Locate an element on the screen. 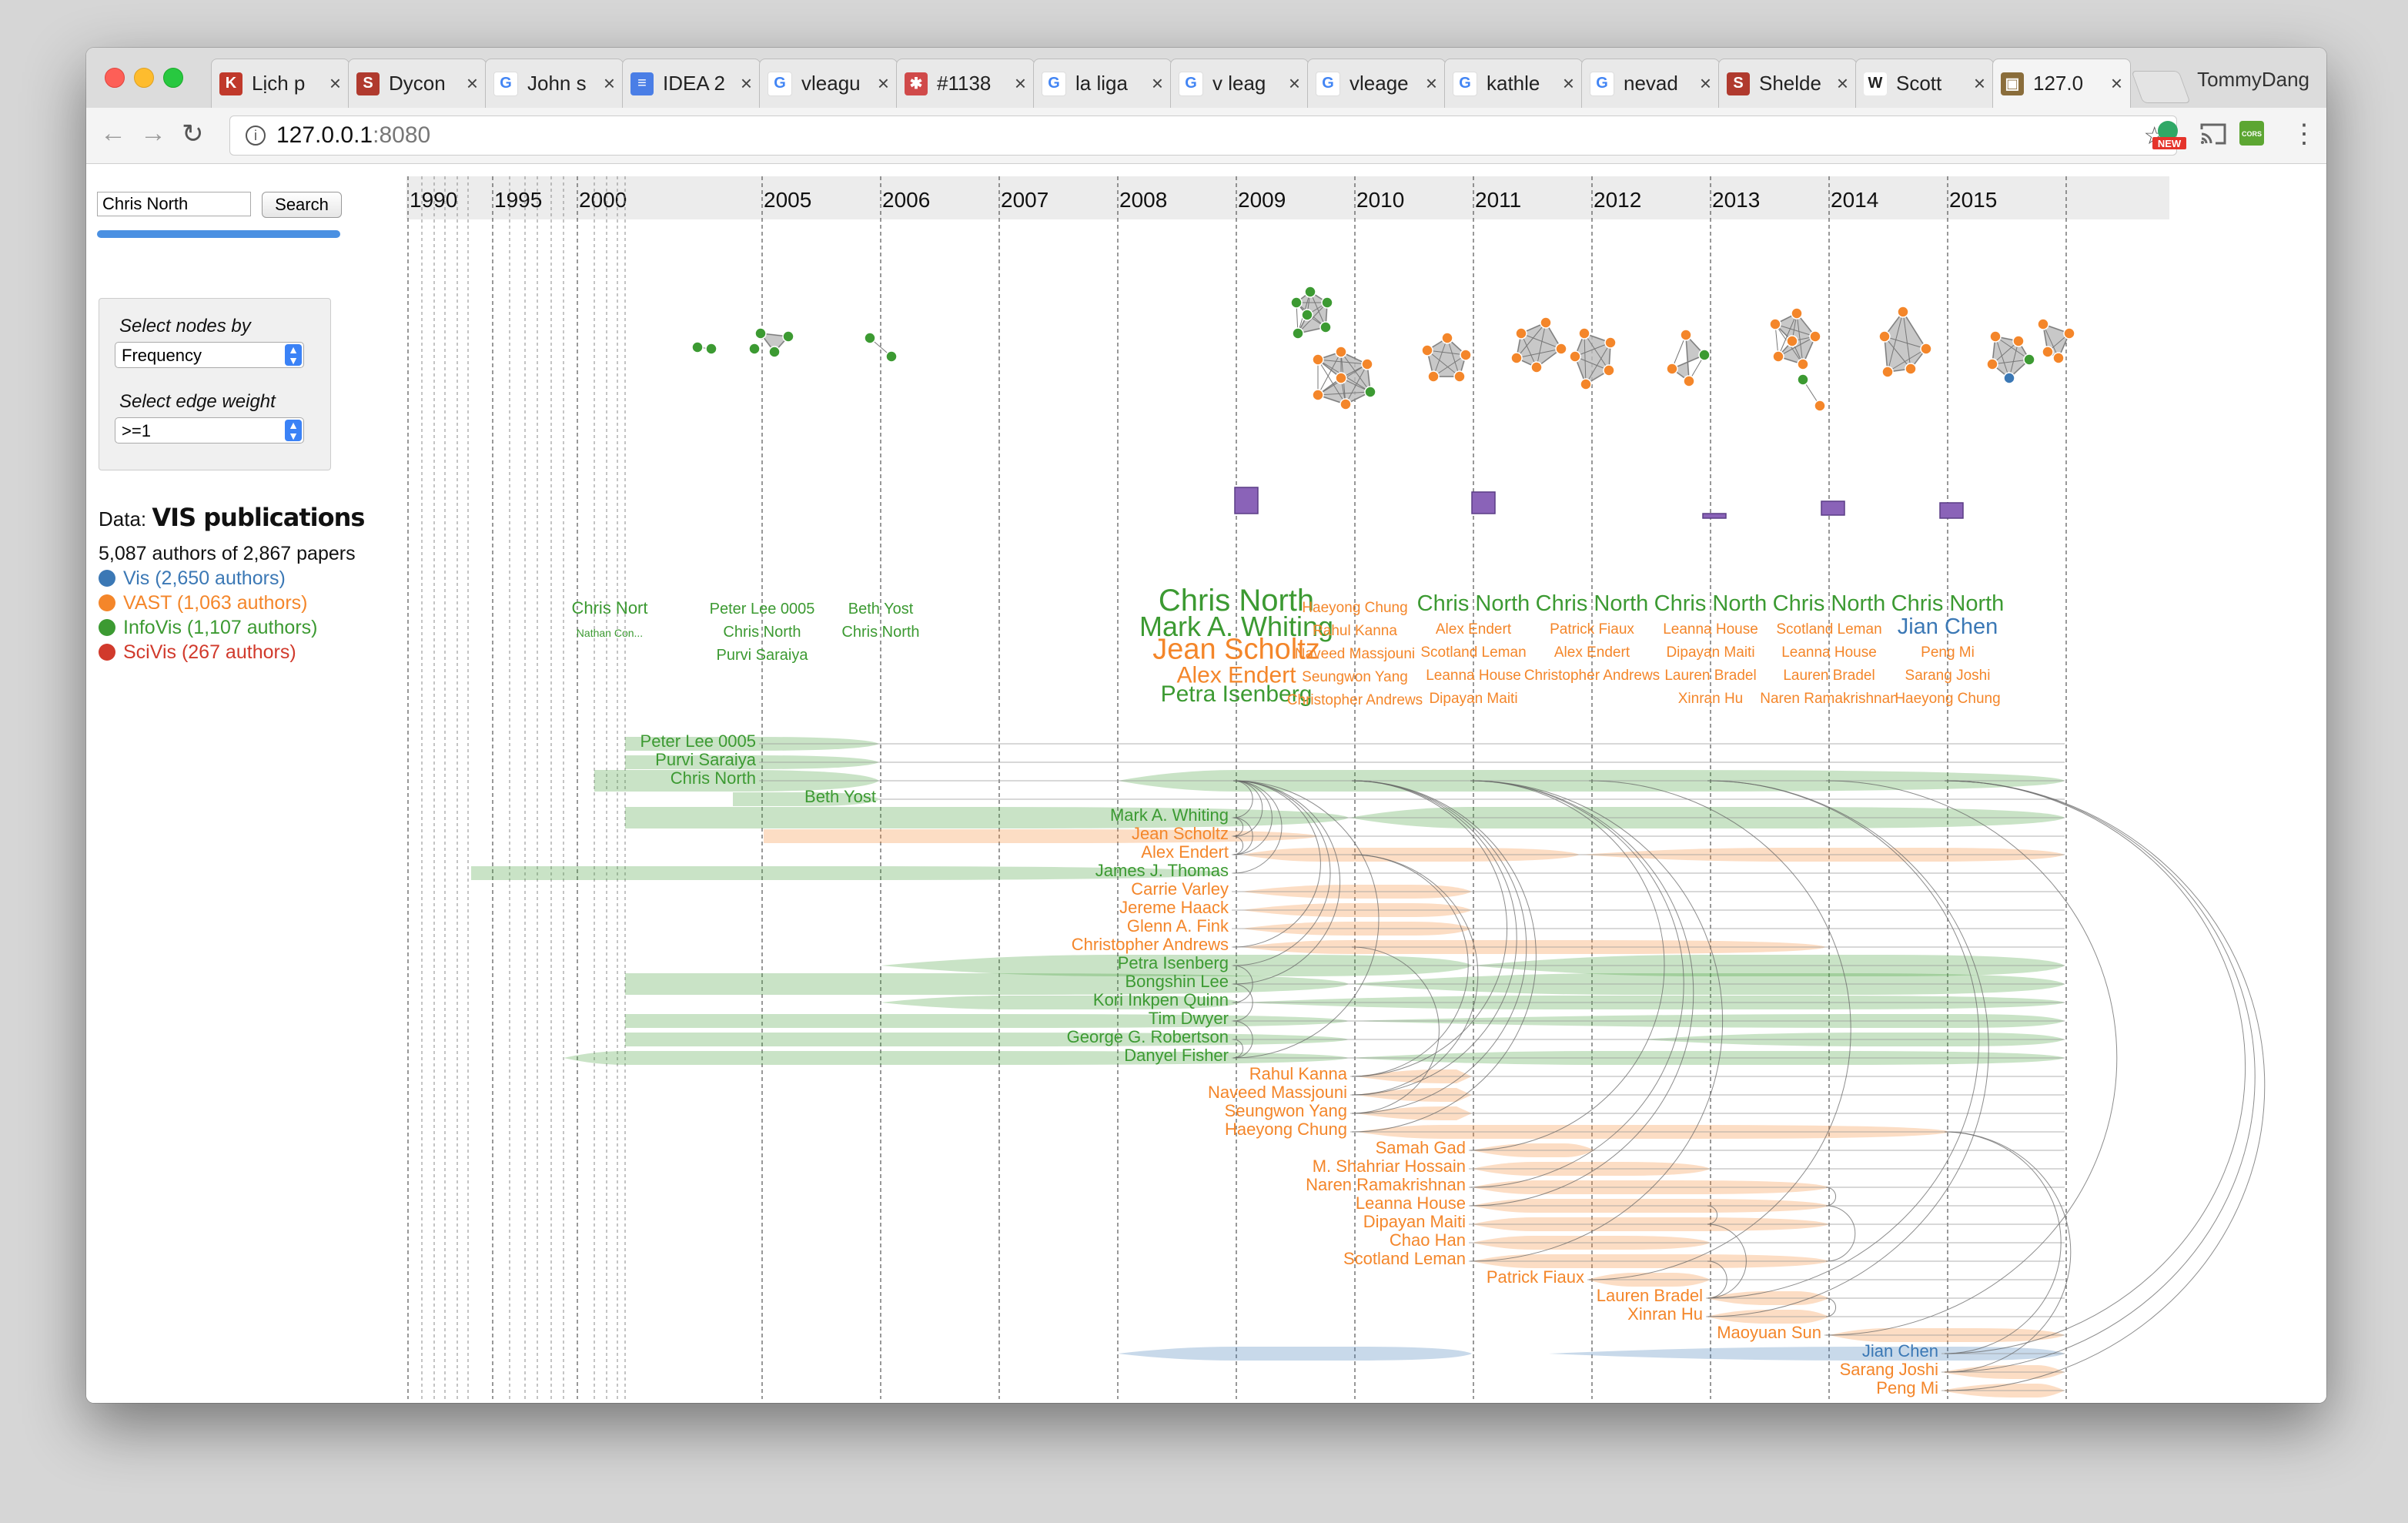 Image resolution: width=2408 pixels, height=1523 pixels. tab-5: Gvleagu × is located at coordinates (829, 83).